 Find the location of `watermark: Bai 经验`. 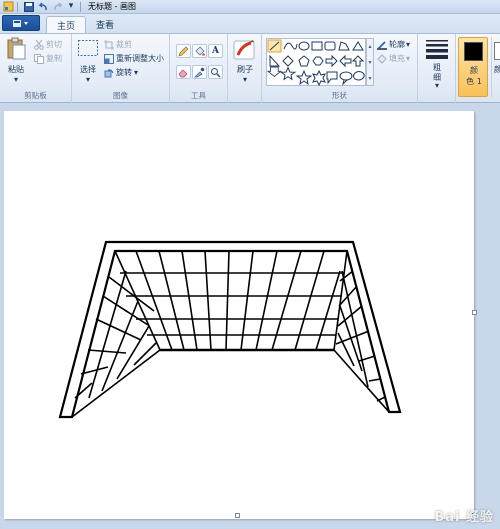

watermark: Bai 经验 is located at coordinates (464, 517).